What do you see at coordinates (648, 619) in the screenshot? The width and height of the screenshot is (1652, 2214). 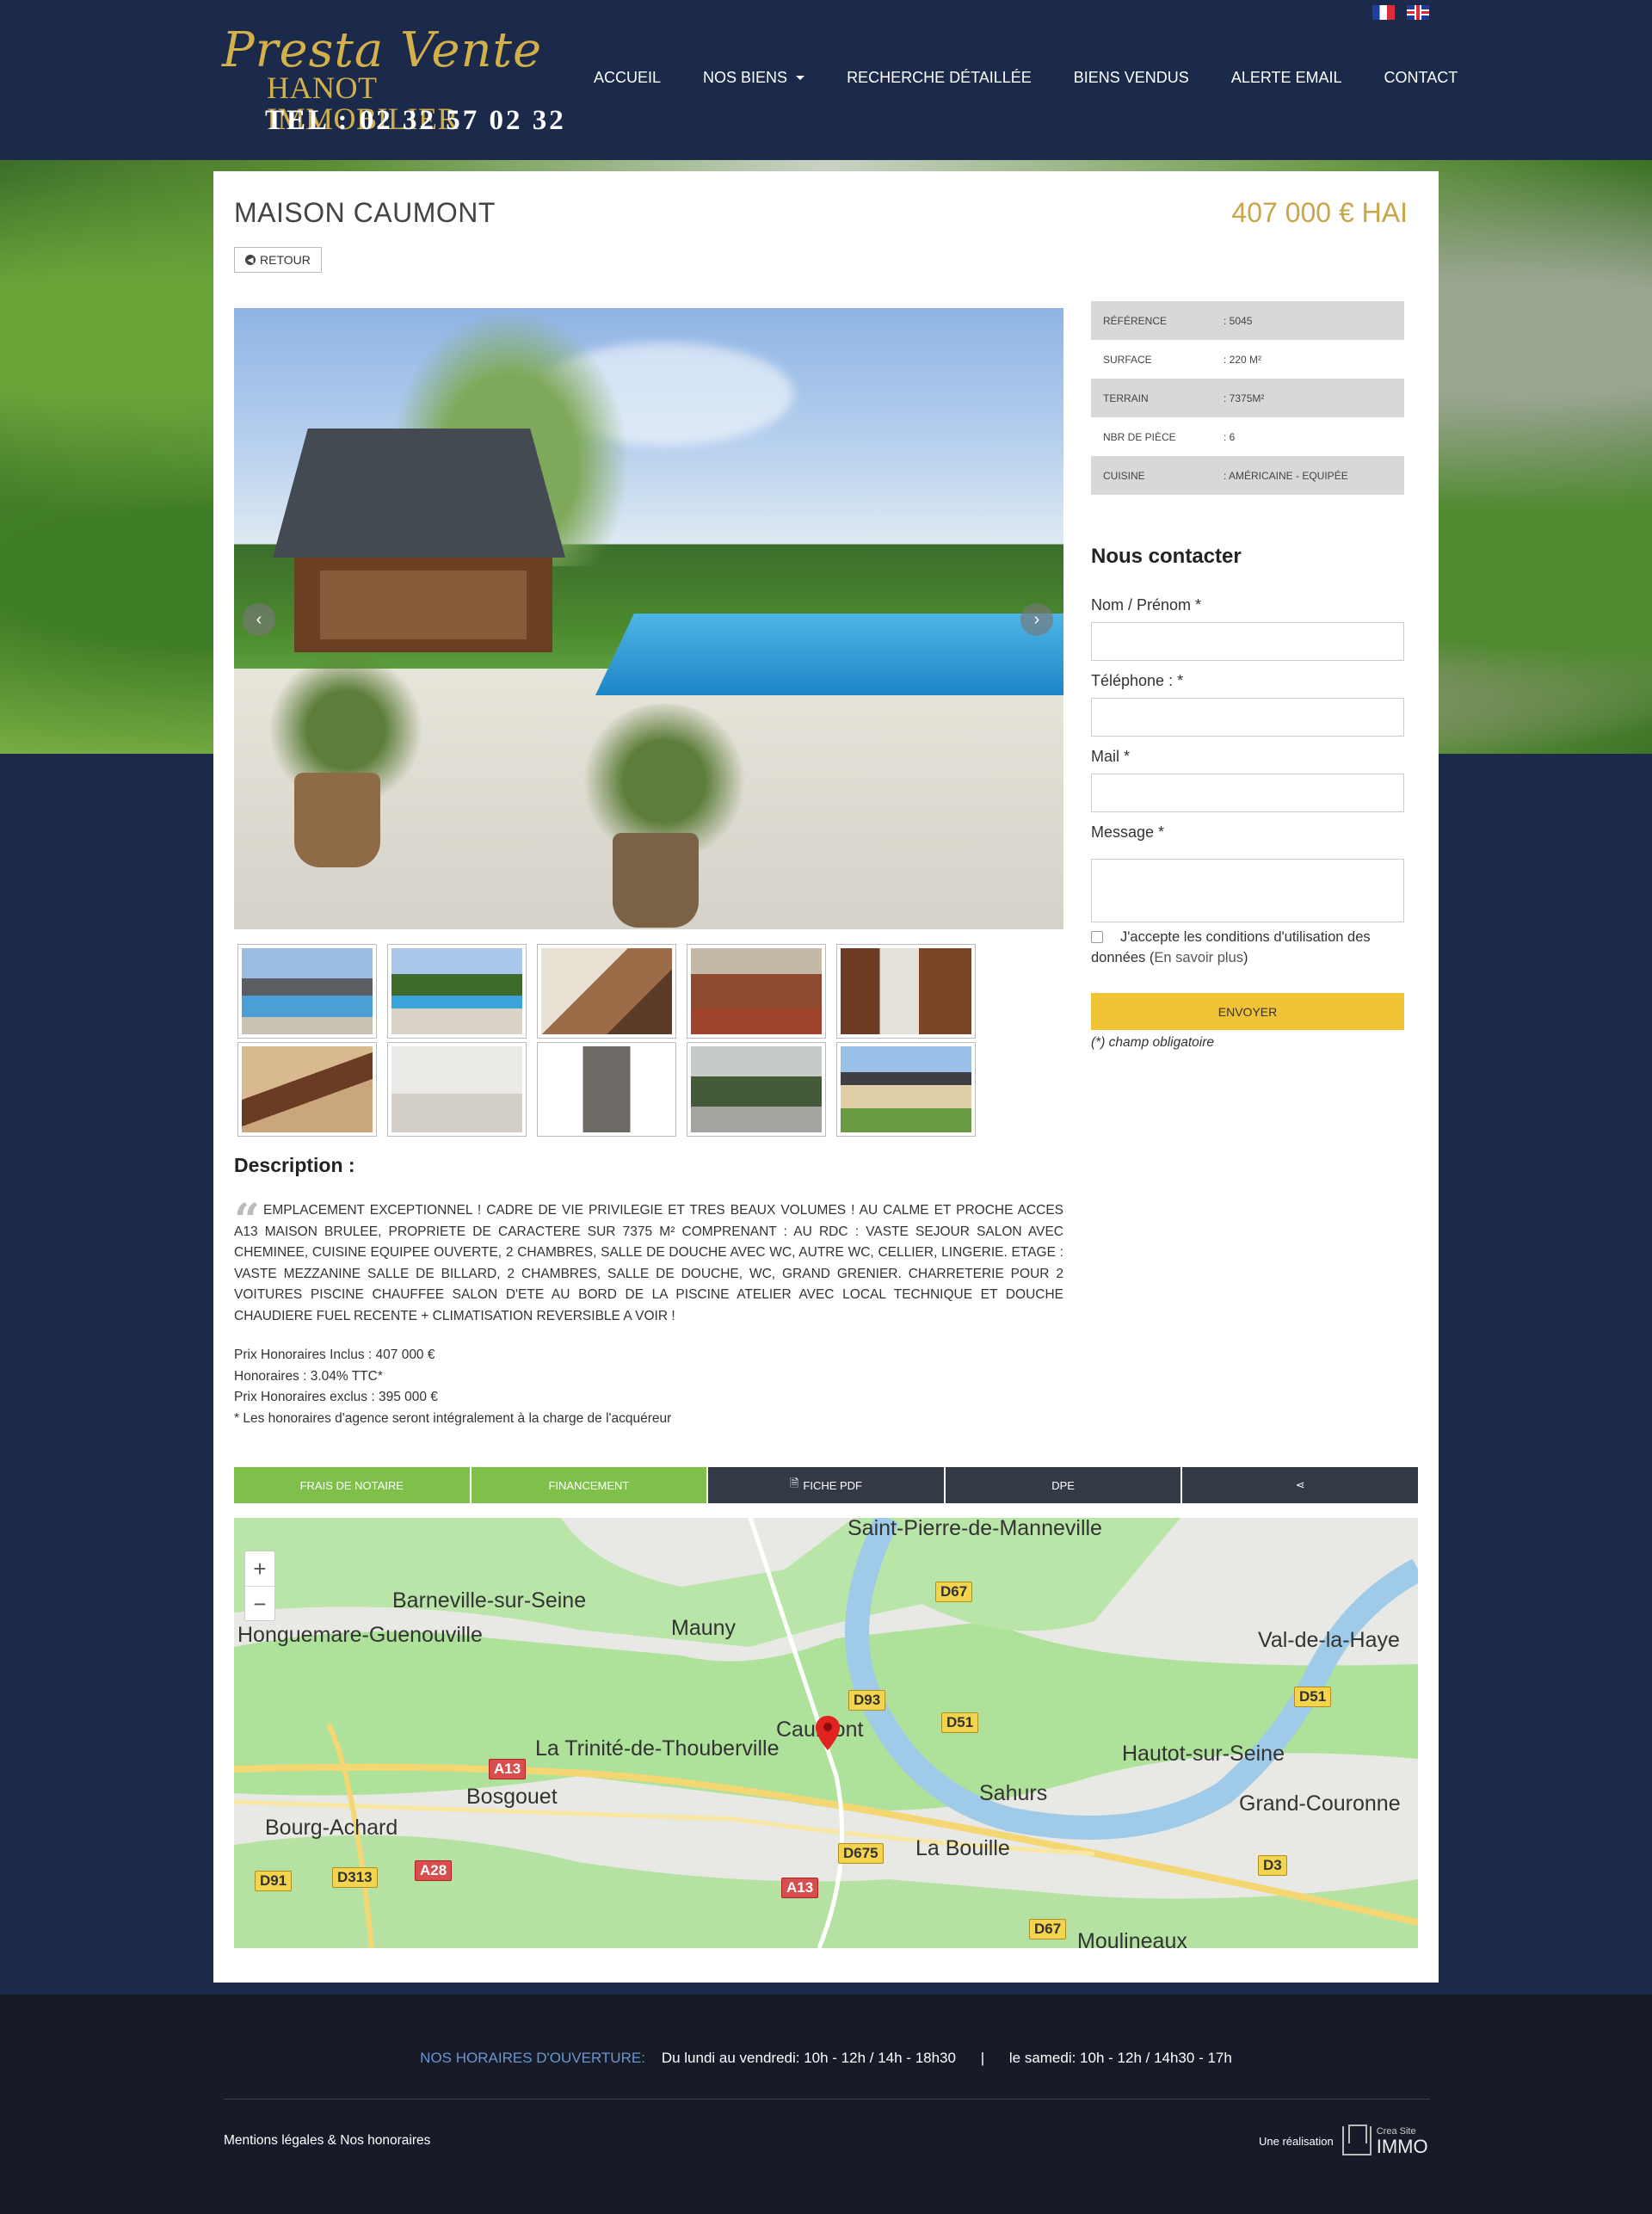 I see `main-photo: ‹ ›` at bounding box center [648, 619].